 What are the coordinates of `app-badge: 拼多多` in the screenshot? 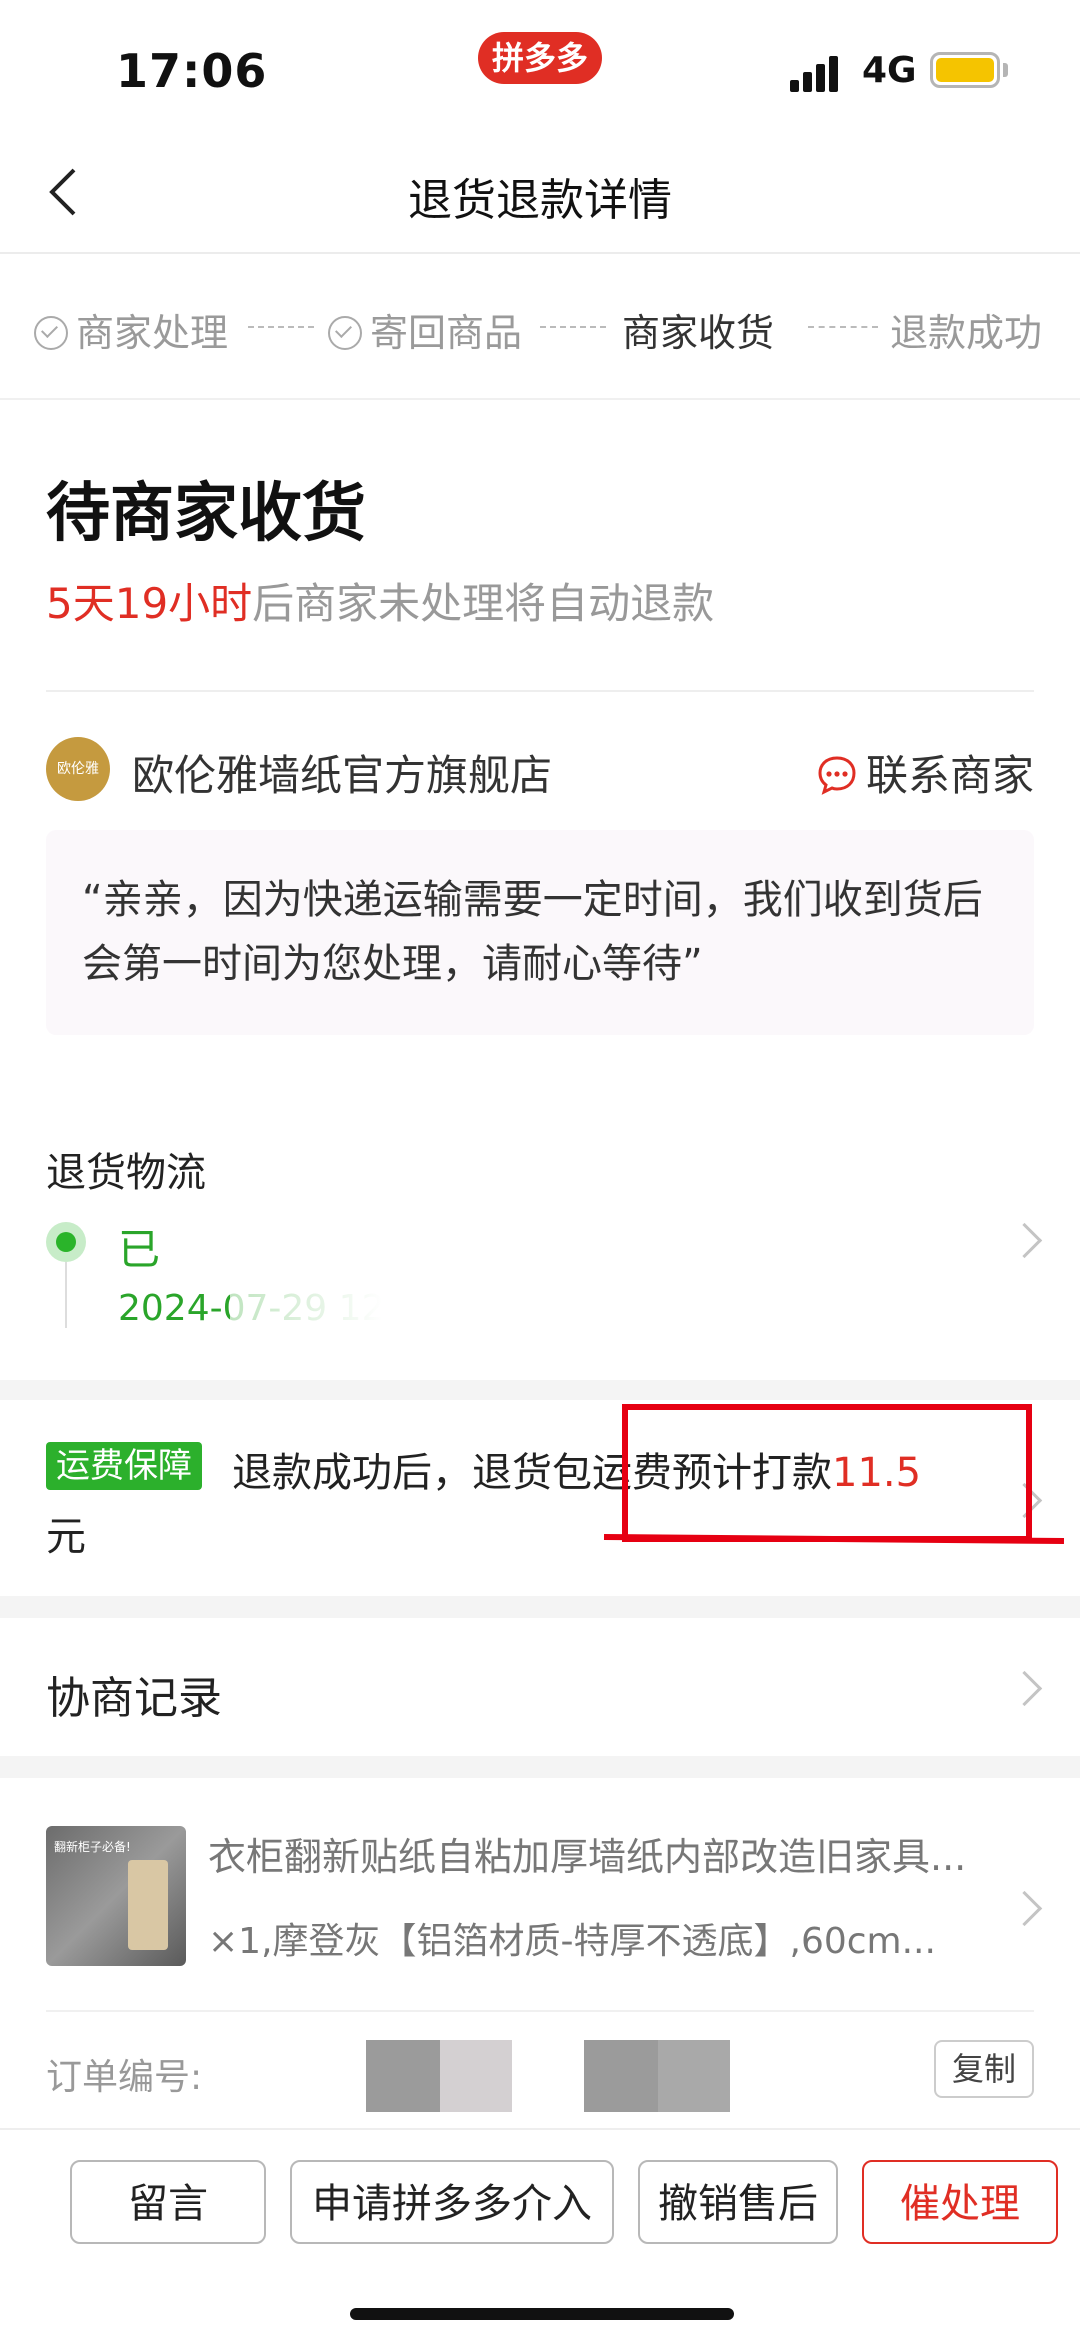 It's located at (540, 58).